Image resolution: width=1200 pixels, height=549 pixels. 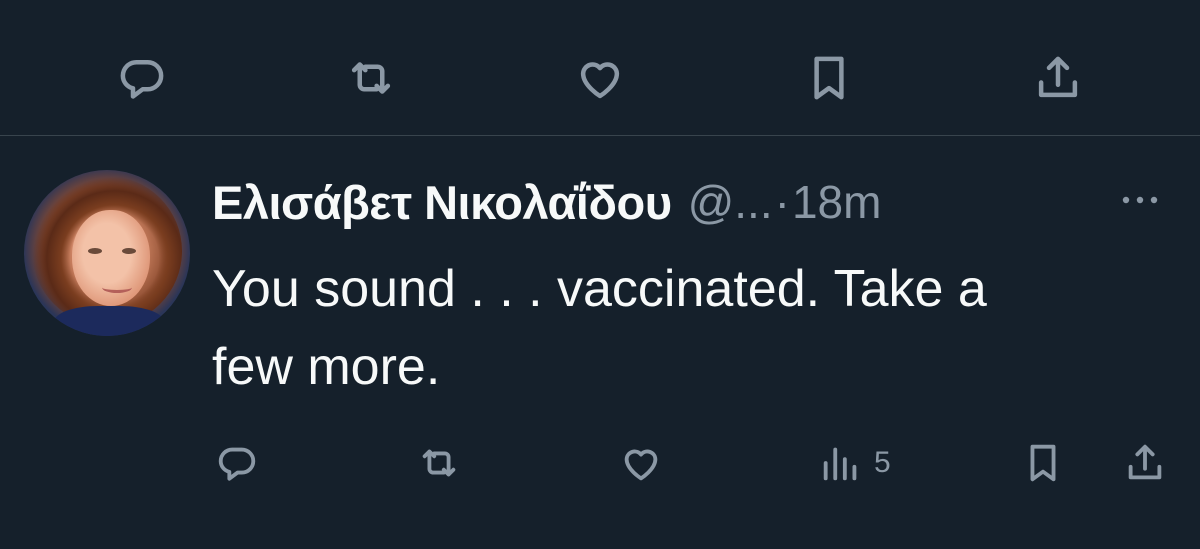 I want to click on avatar-eye-left, so click(x=95, y=251).